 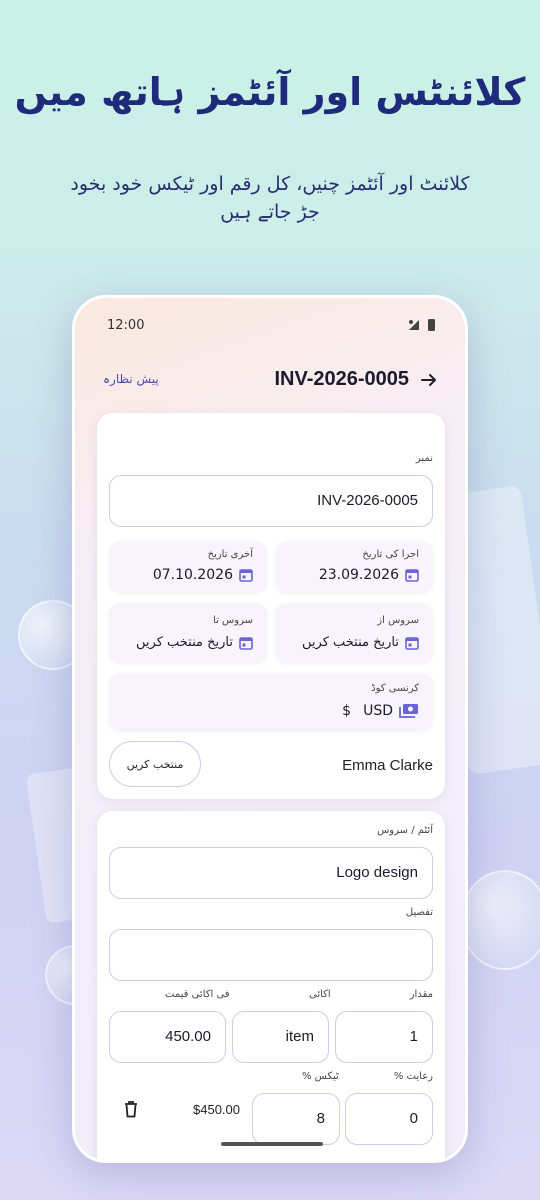 I want to click on client-name: Emma Clarke, so click(x=387, y=765).